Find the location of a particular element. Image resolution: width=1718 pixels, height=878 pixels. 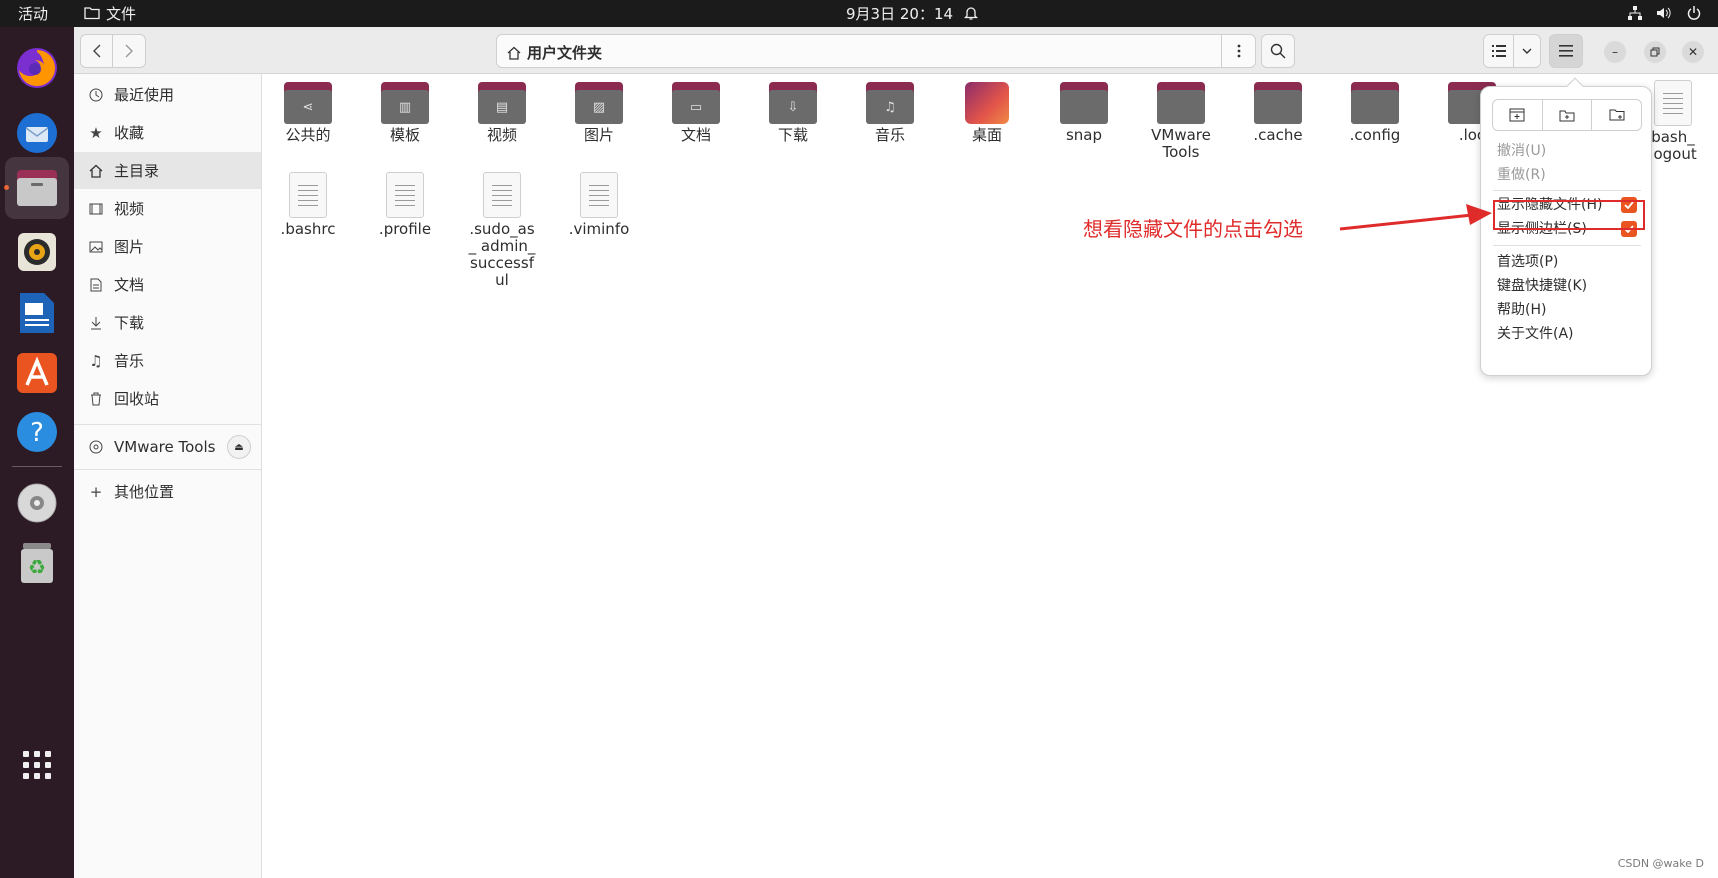

restore-icon is located at coordinates (1655, 52).